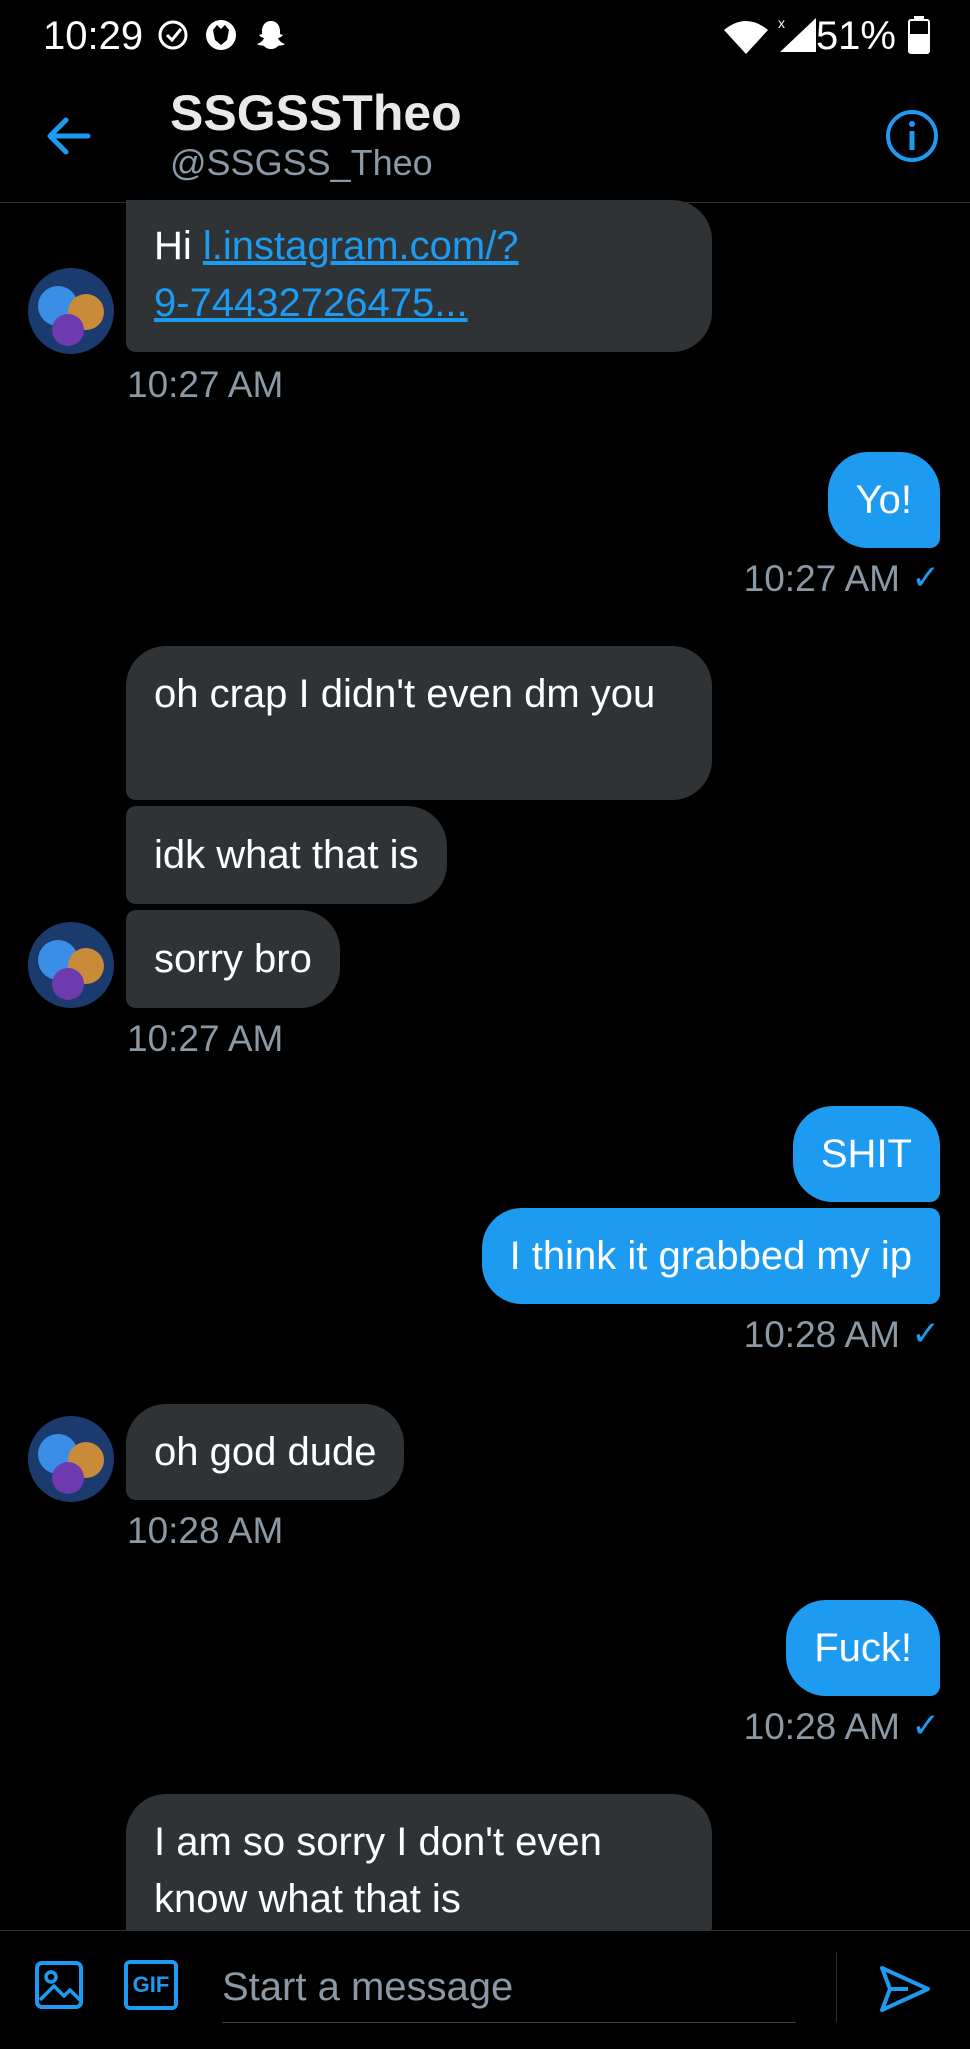 This screenshot has height=2049, width=970. What do you see at coordinates (361, 246) in the screenshot?
I see `message-link: l.instagram.com/?` at bounding box center [361, 246].